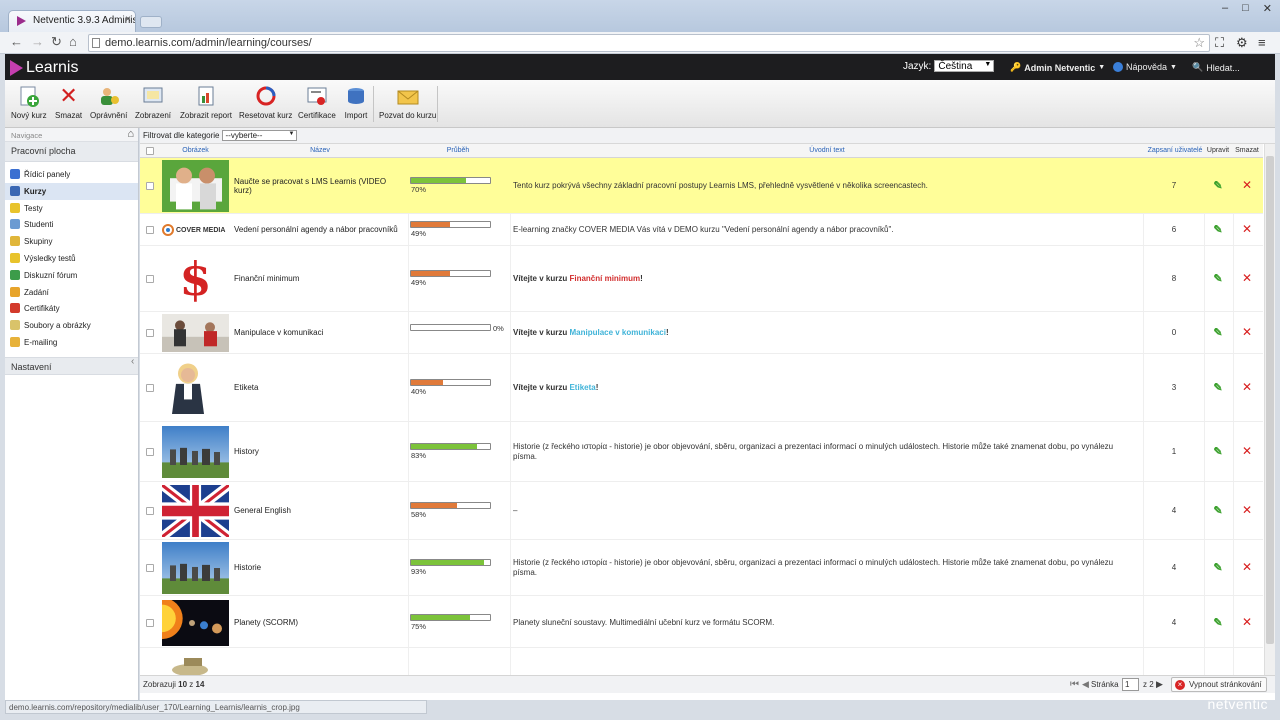 The height and width of the screenshot is (720, 1280). I want to click on sidebar-item: E-mailing, so click(71, 342).